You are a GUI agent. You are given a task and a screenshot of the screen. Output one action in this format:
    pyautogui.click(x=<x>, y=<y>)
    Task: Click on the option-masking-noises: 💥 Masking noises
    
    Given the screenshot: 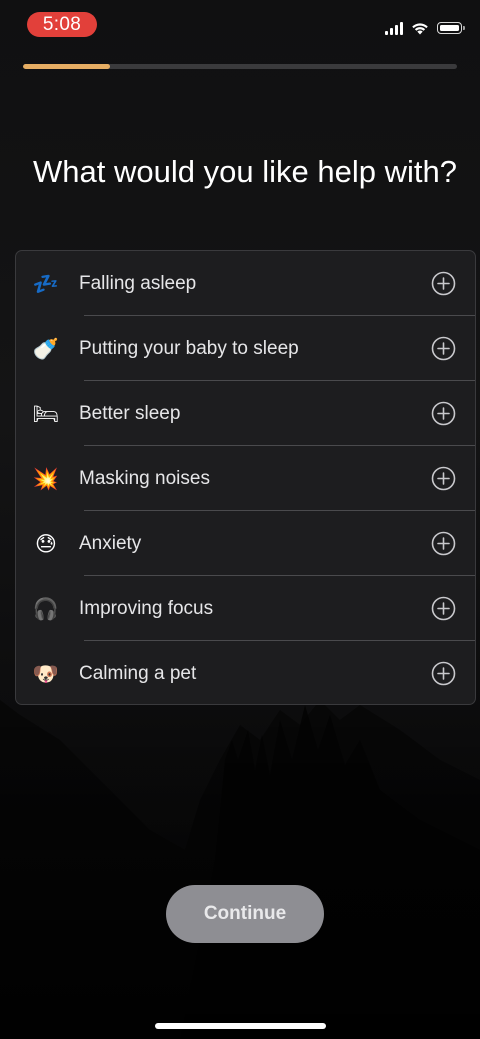 What is the action you would take?
    pyautogui.click(x=245, y=478)
    